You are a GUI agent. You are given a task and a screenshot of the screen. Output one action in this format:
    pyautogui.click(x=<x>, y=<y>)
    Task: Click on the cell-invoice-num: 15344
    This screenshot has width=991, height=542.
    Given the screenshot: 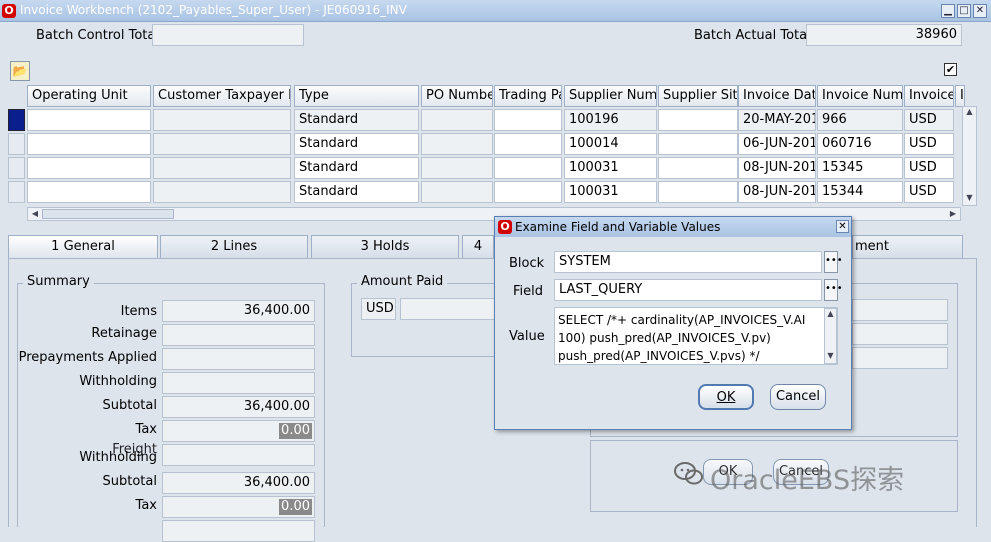 What is the action you would take?
    pyautogui.click(x=860, y=192)
    